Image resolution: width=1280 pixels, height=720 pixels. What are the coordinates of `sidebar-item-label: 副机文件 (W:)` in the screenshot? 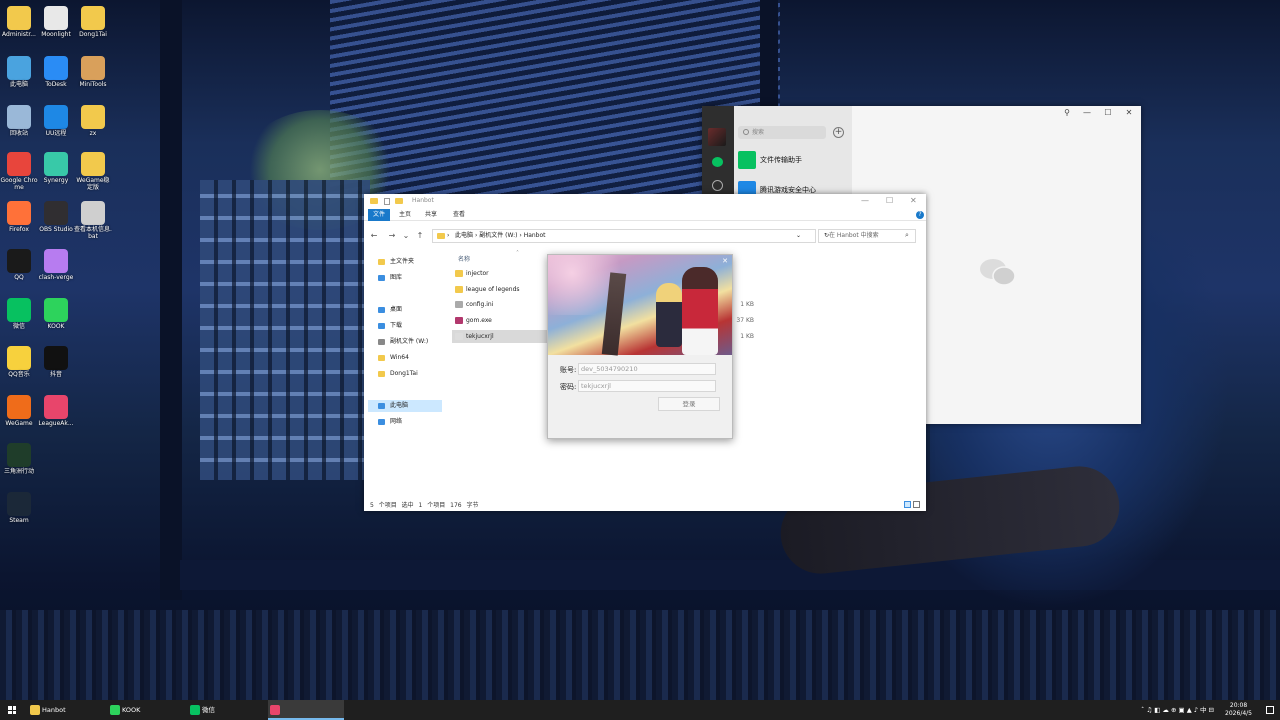 It's located at (409, 341).